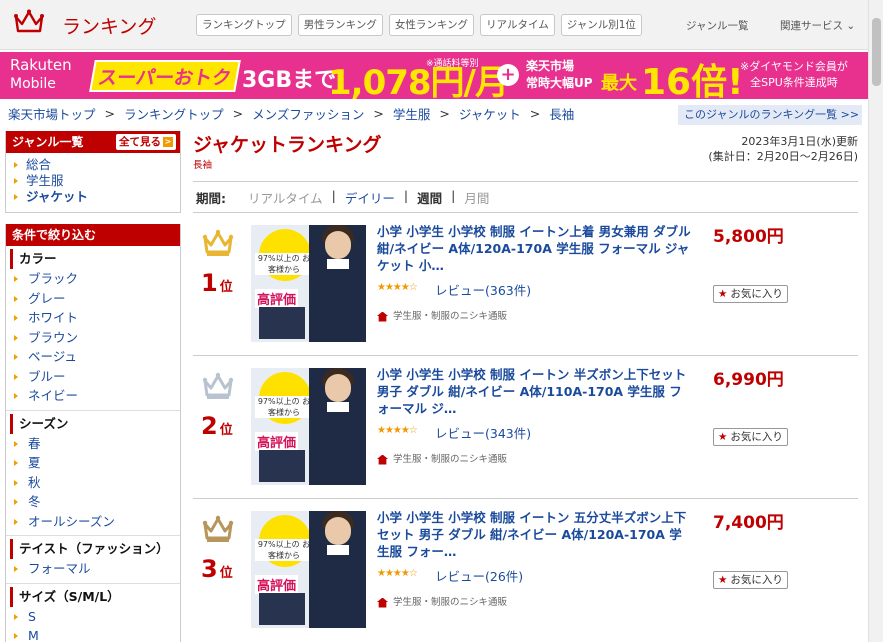 The height and width of the screenshot is (642, 883). What do you see at coordinates (817, 25) in the screenshot?
I see `related-services-link: 関連サービス ⌄` at bounding box center [817, 25].